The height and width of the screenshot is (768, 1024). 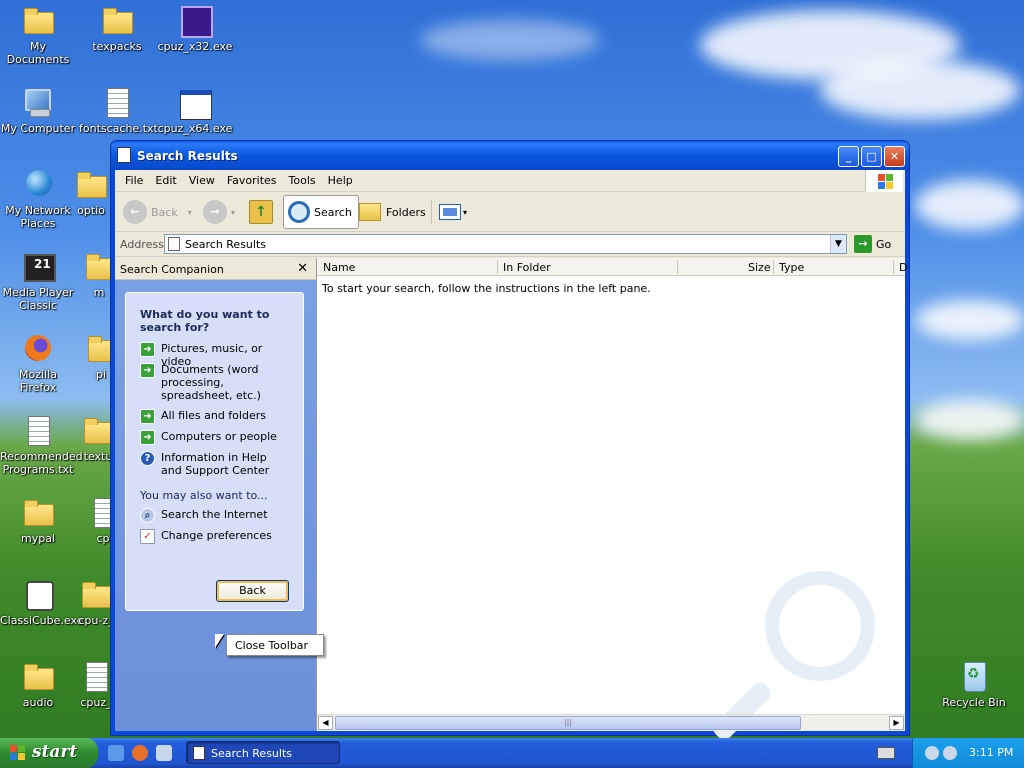 I want to click on clock: 3:11 PM, so click(x=991, y=752).